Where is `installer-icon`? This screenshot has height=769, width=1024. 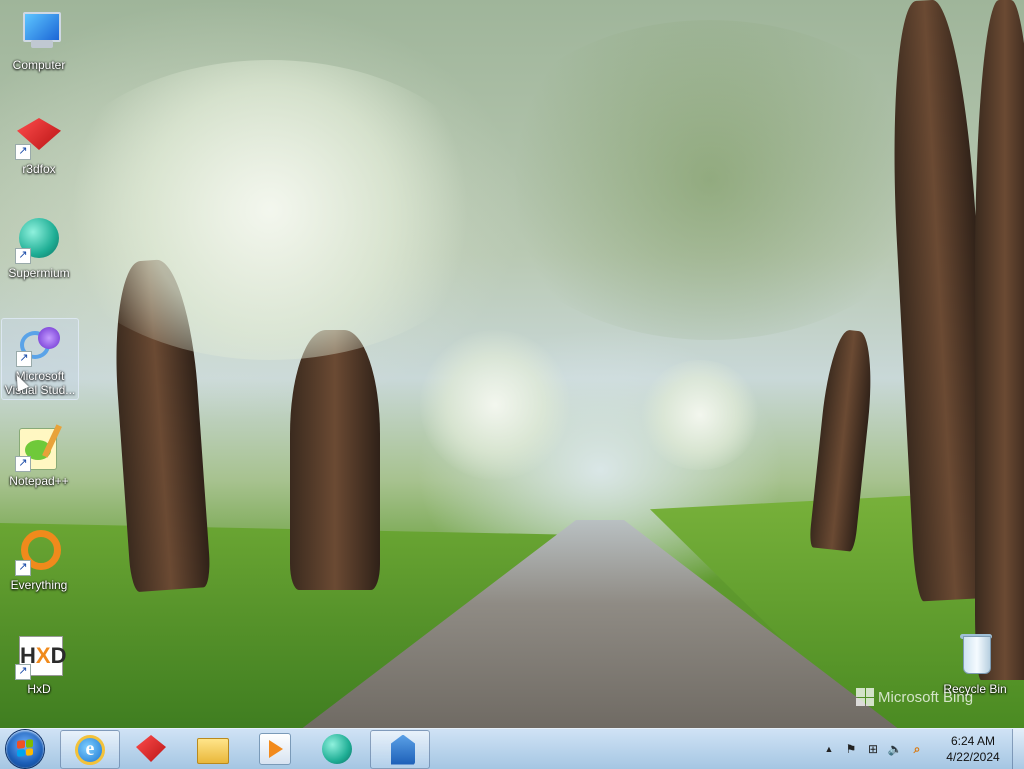
installer-icon is located at coordinates (403, 749).